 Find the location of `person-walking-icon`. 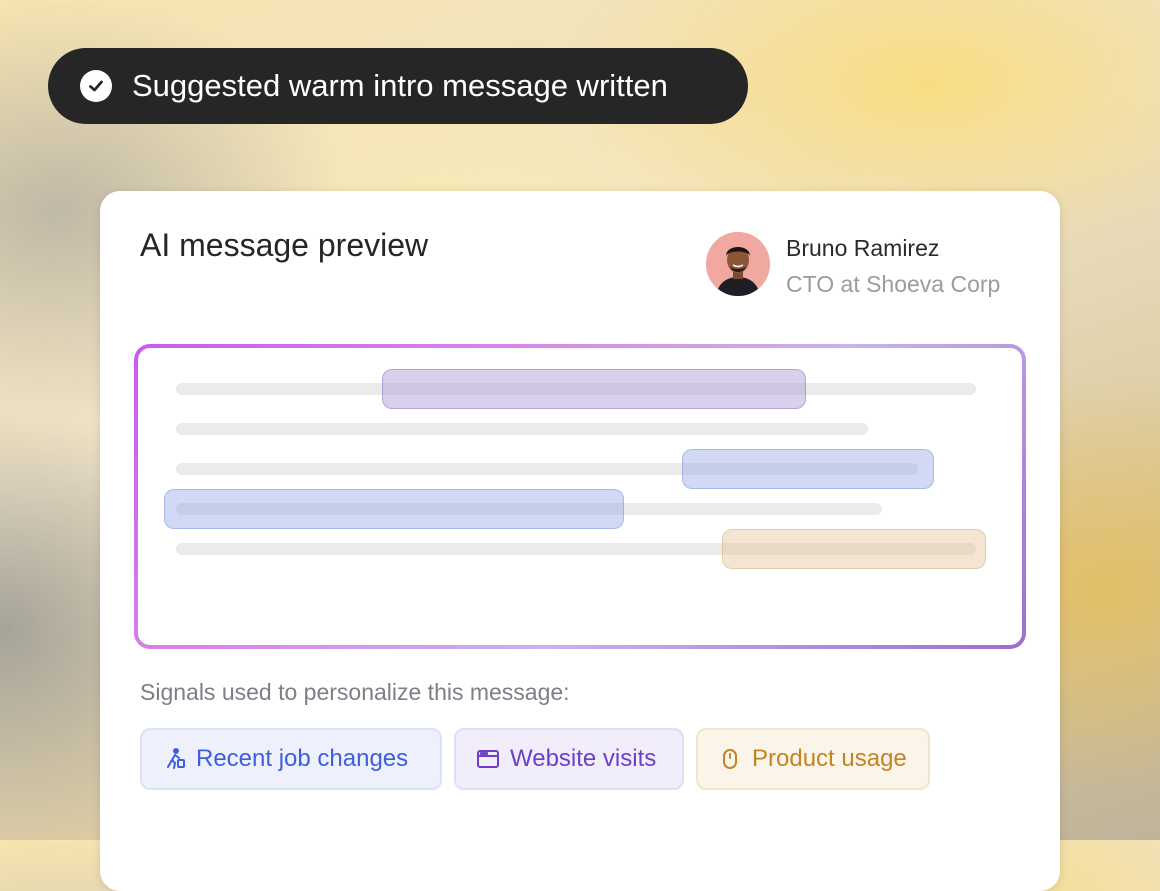

person-walking-icon is located at coordinates (176, 758).